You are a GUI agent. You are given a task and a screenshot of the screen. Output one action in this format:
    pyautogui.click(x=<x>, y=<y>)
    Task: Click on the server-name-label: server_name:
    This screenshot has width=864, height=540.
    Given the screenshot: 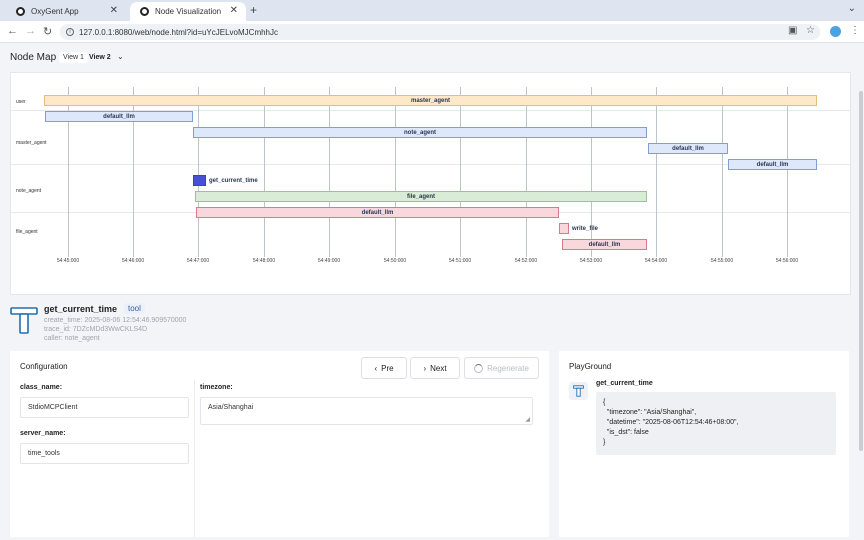 What is the action you would take?
    pyautogui.click(x=43, y=433)
    